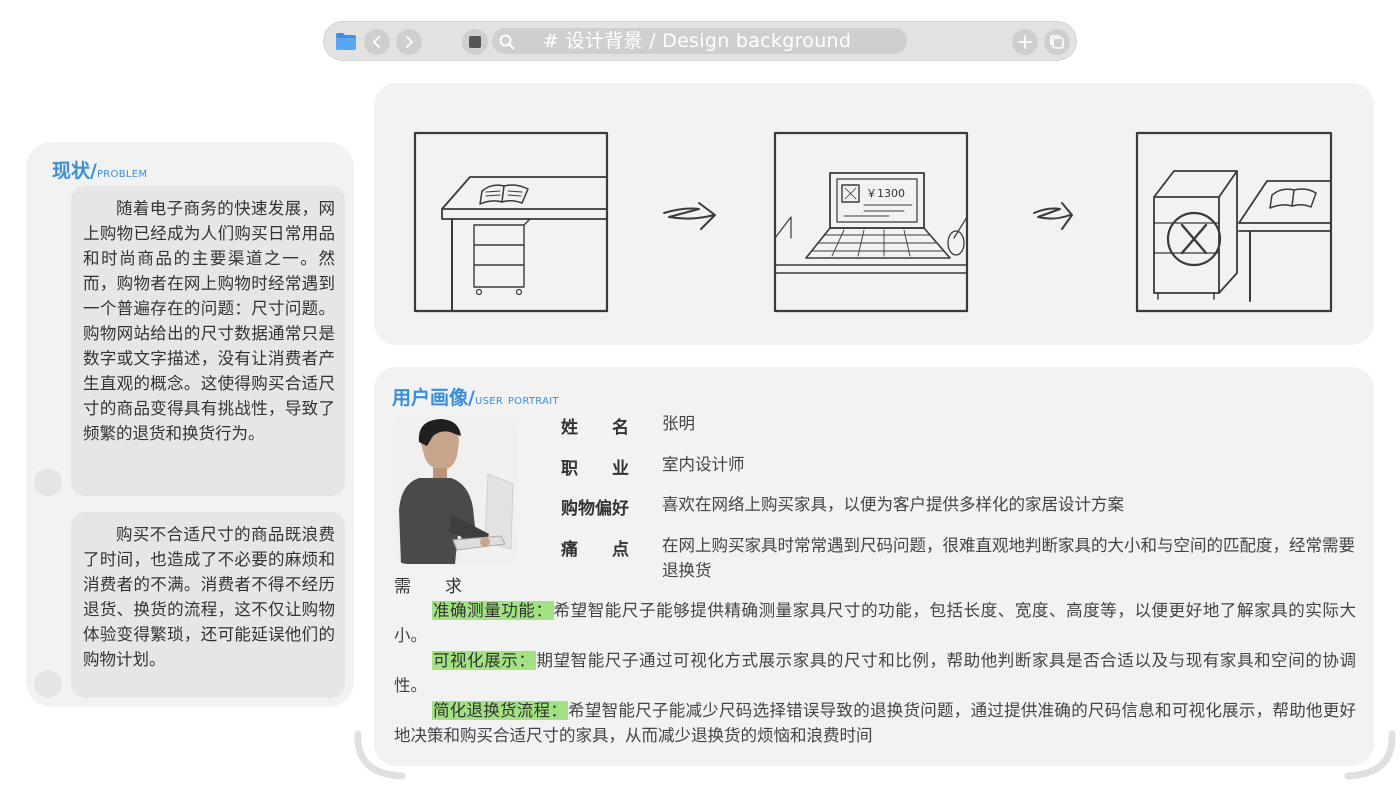 This screenshot has height=787, width=1400. I want to click on new-tab-button, so click(1025, 42).